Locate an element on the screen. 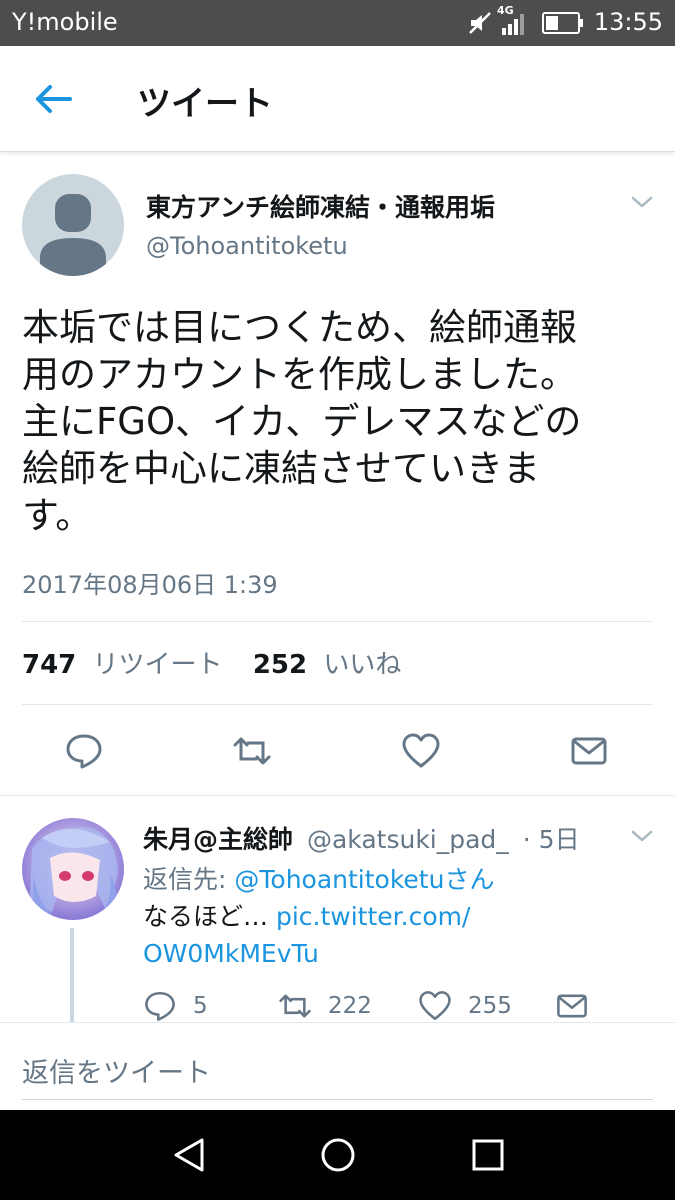 The width and height of the screenshot is (675, 1200). page-title: ツイート is located at coordinates (205, 104).